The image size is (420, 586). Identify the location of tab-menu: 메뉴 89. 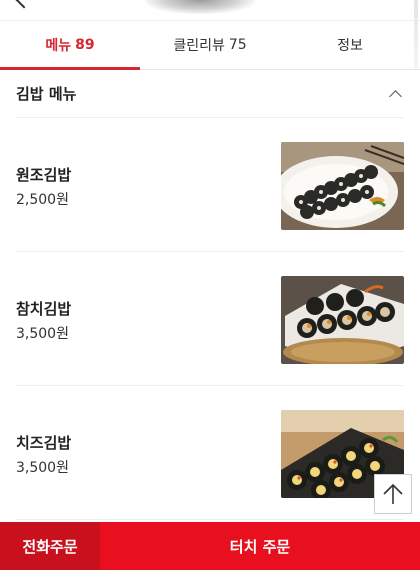
(70, 45).